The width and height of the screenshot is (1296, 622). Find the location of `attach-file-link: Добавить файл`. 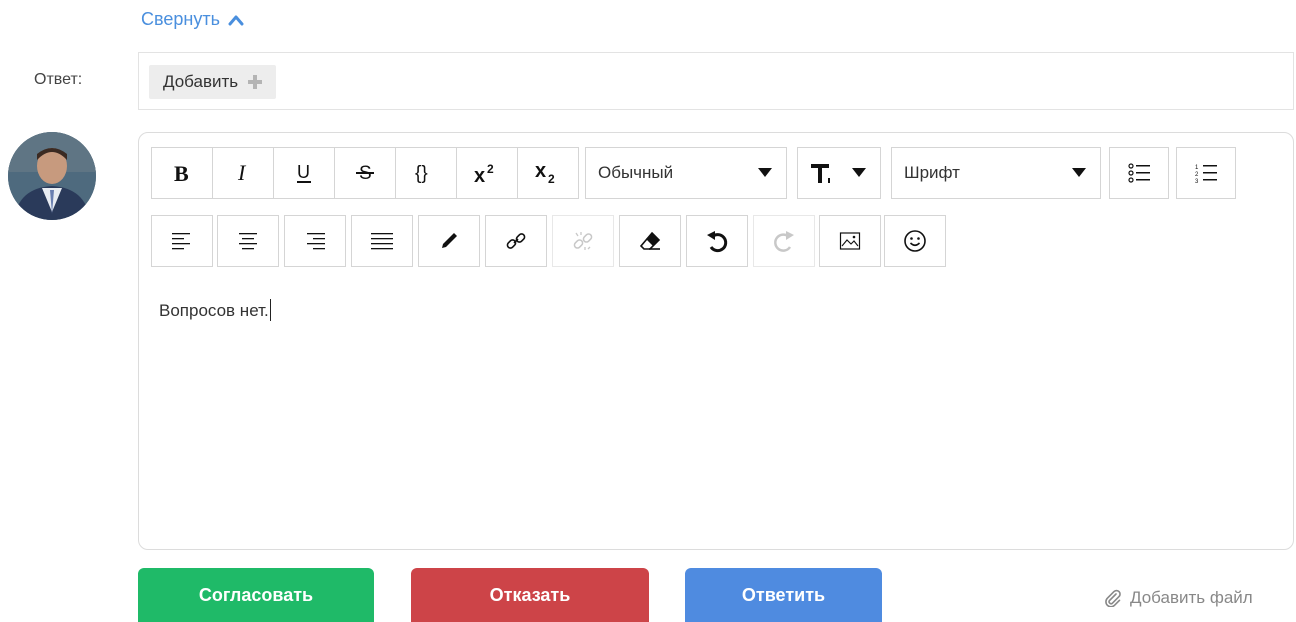

attach-file-link: Добавить файл is located at coordinates (1178, 598).